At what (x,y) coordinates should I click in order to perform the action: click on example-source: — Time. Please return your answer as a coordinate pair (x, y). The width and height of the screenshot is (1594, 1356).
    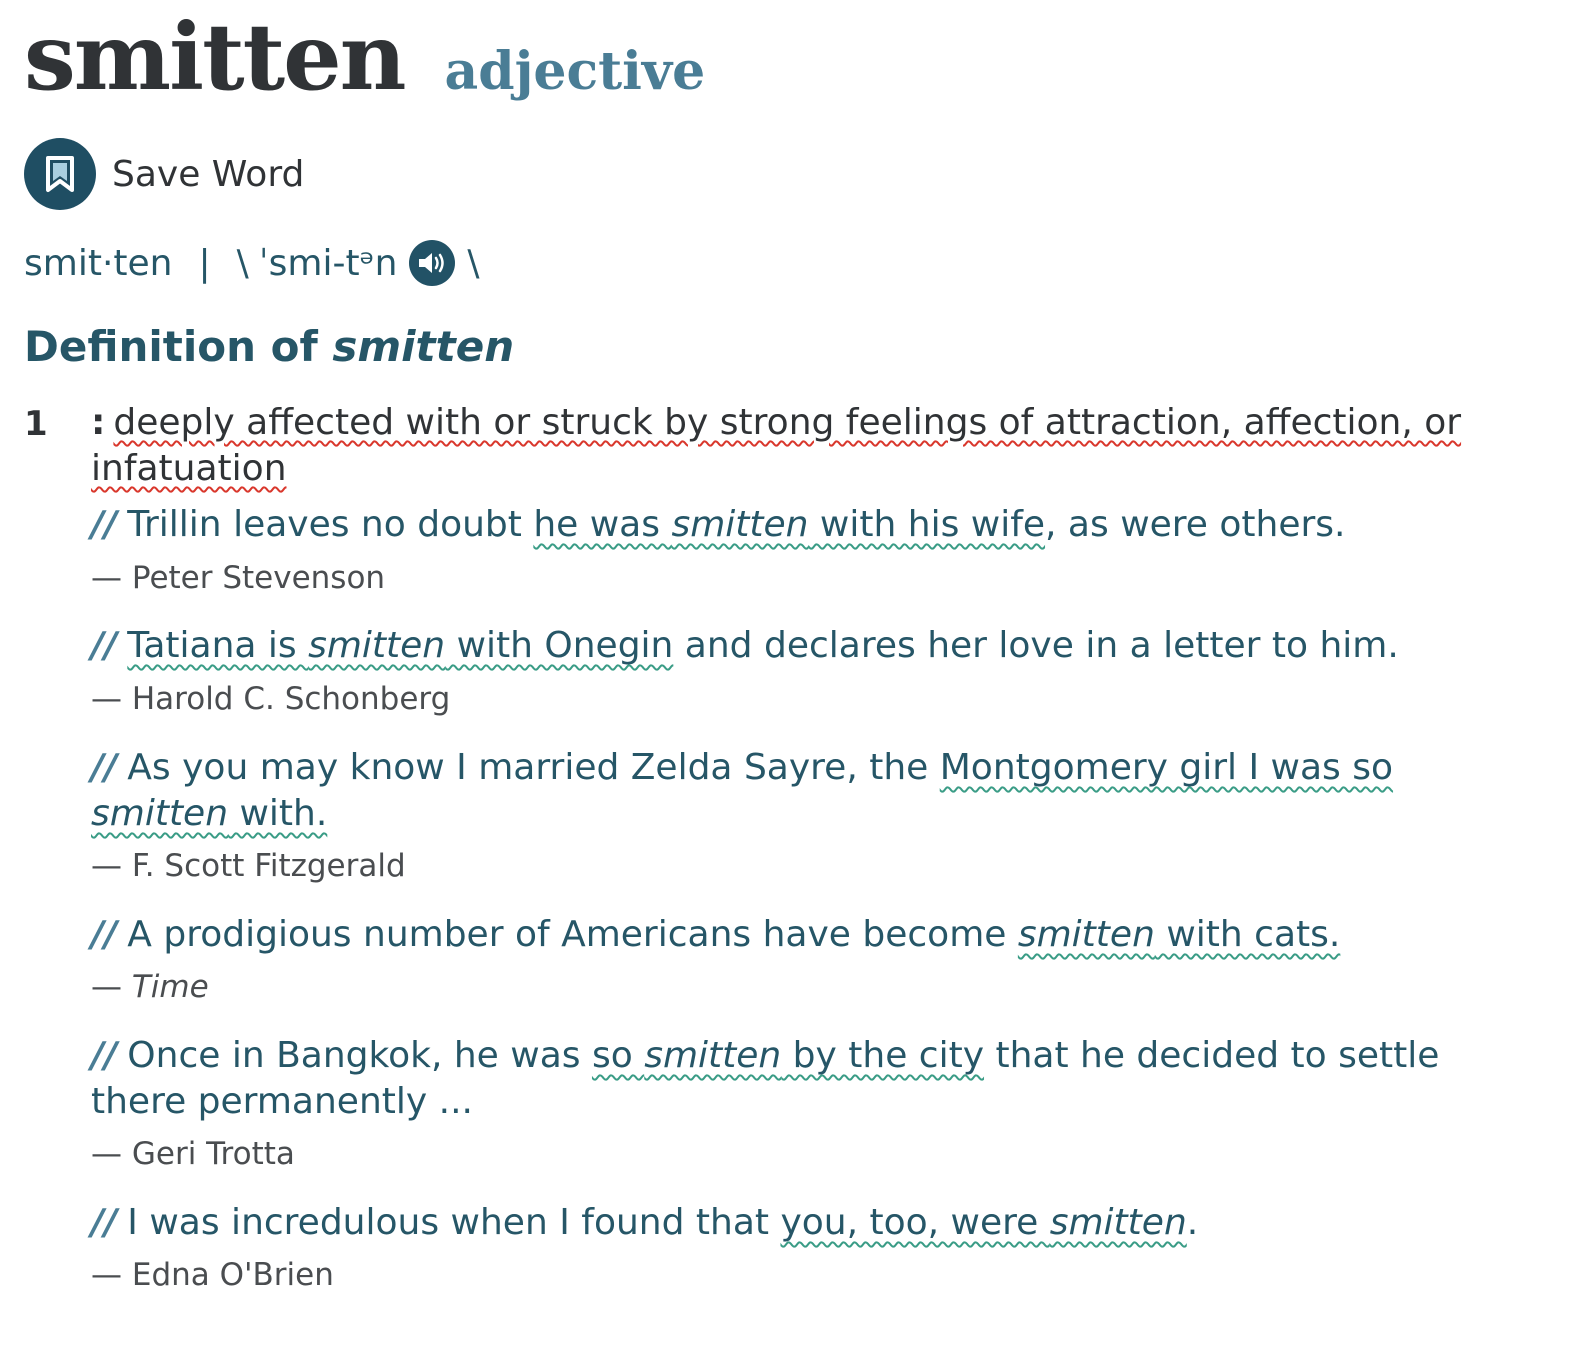
    Looking at the image, I should click on (150, 987).